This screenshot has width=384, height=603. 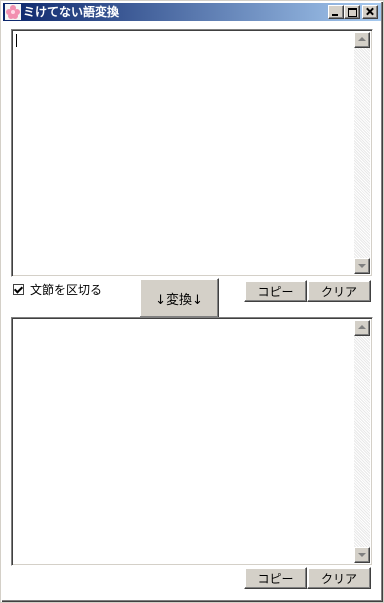 I want to click on title-bar: ミけてない語変換, so click(x=192, y=12).